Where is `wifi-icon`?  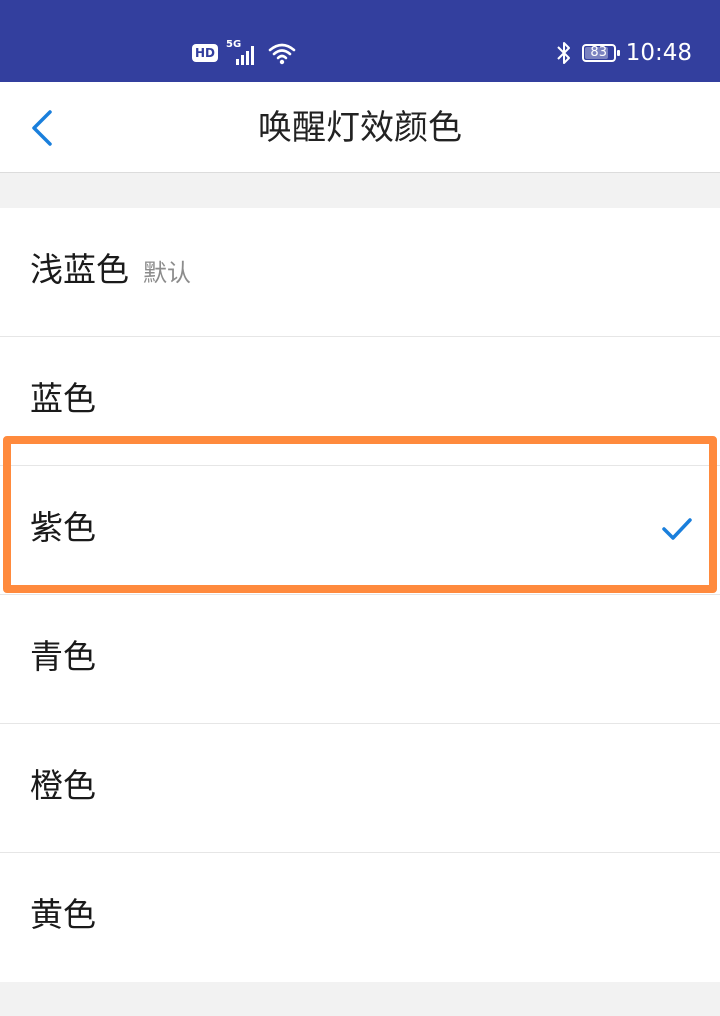 wifi-icon is located at coordinates (282, 54).